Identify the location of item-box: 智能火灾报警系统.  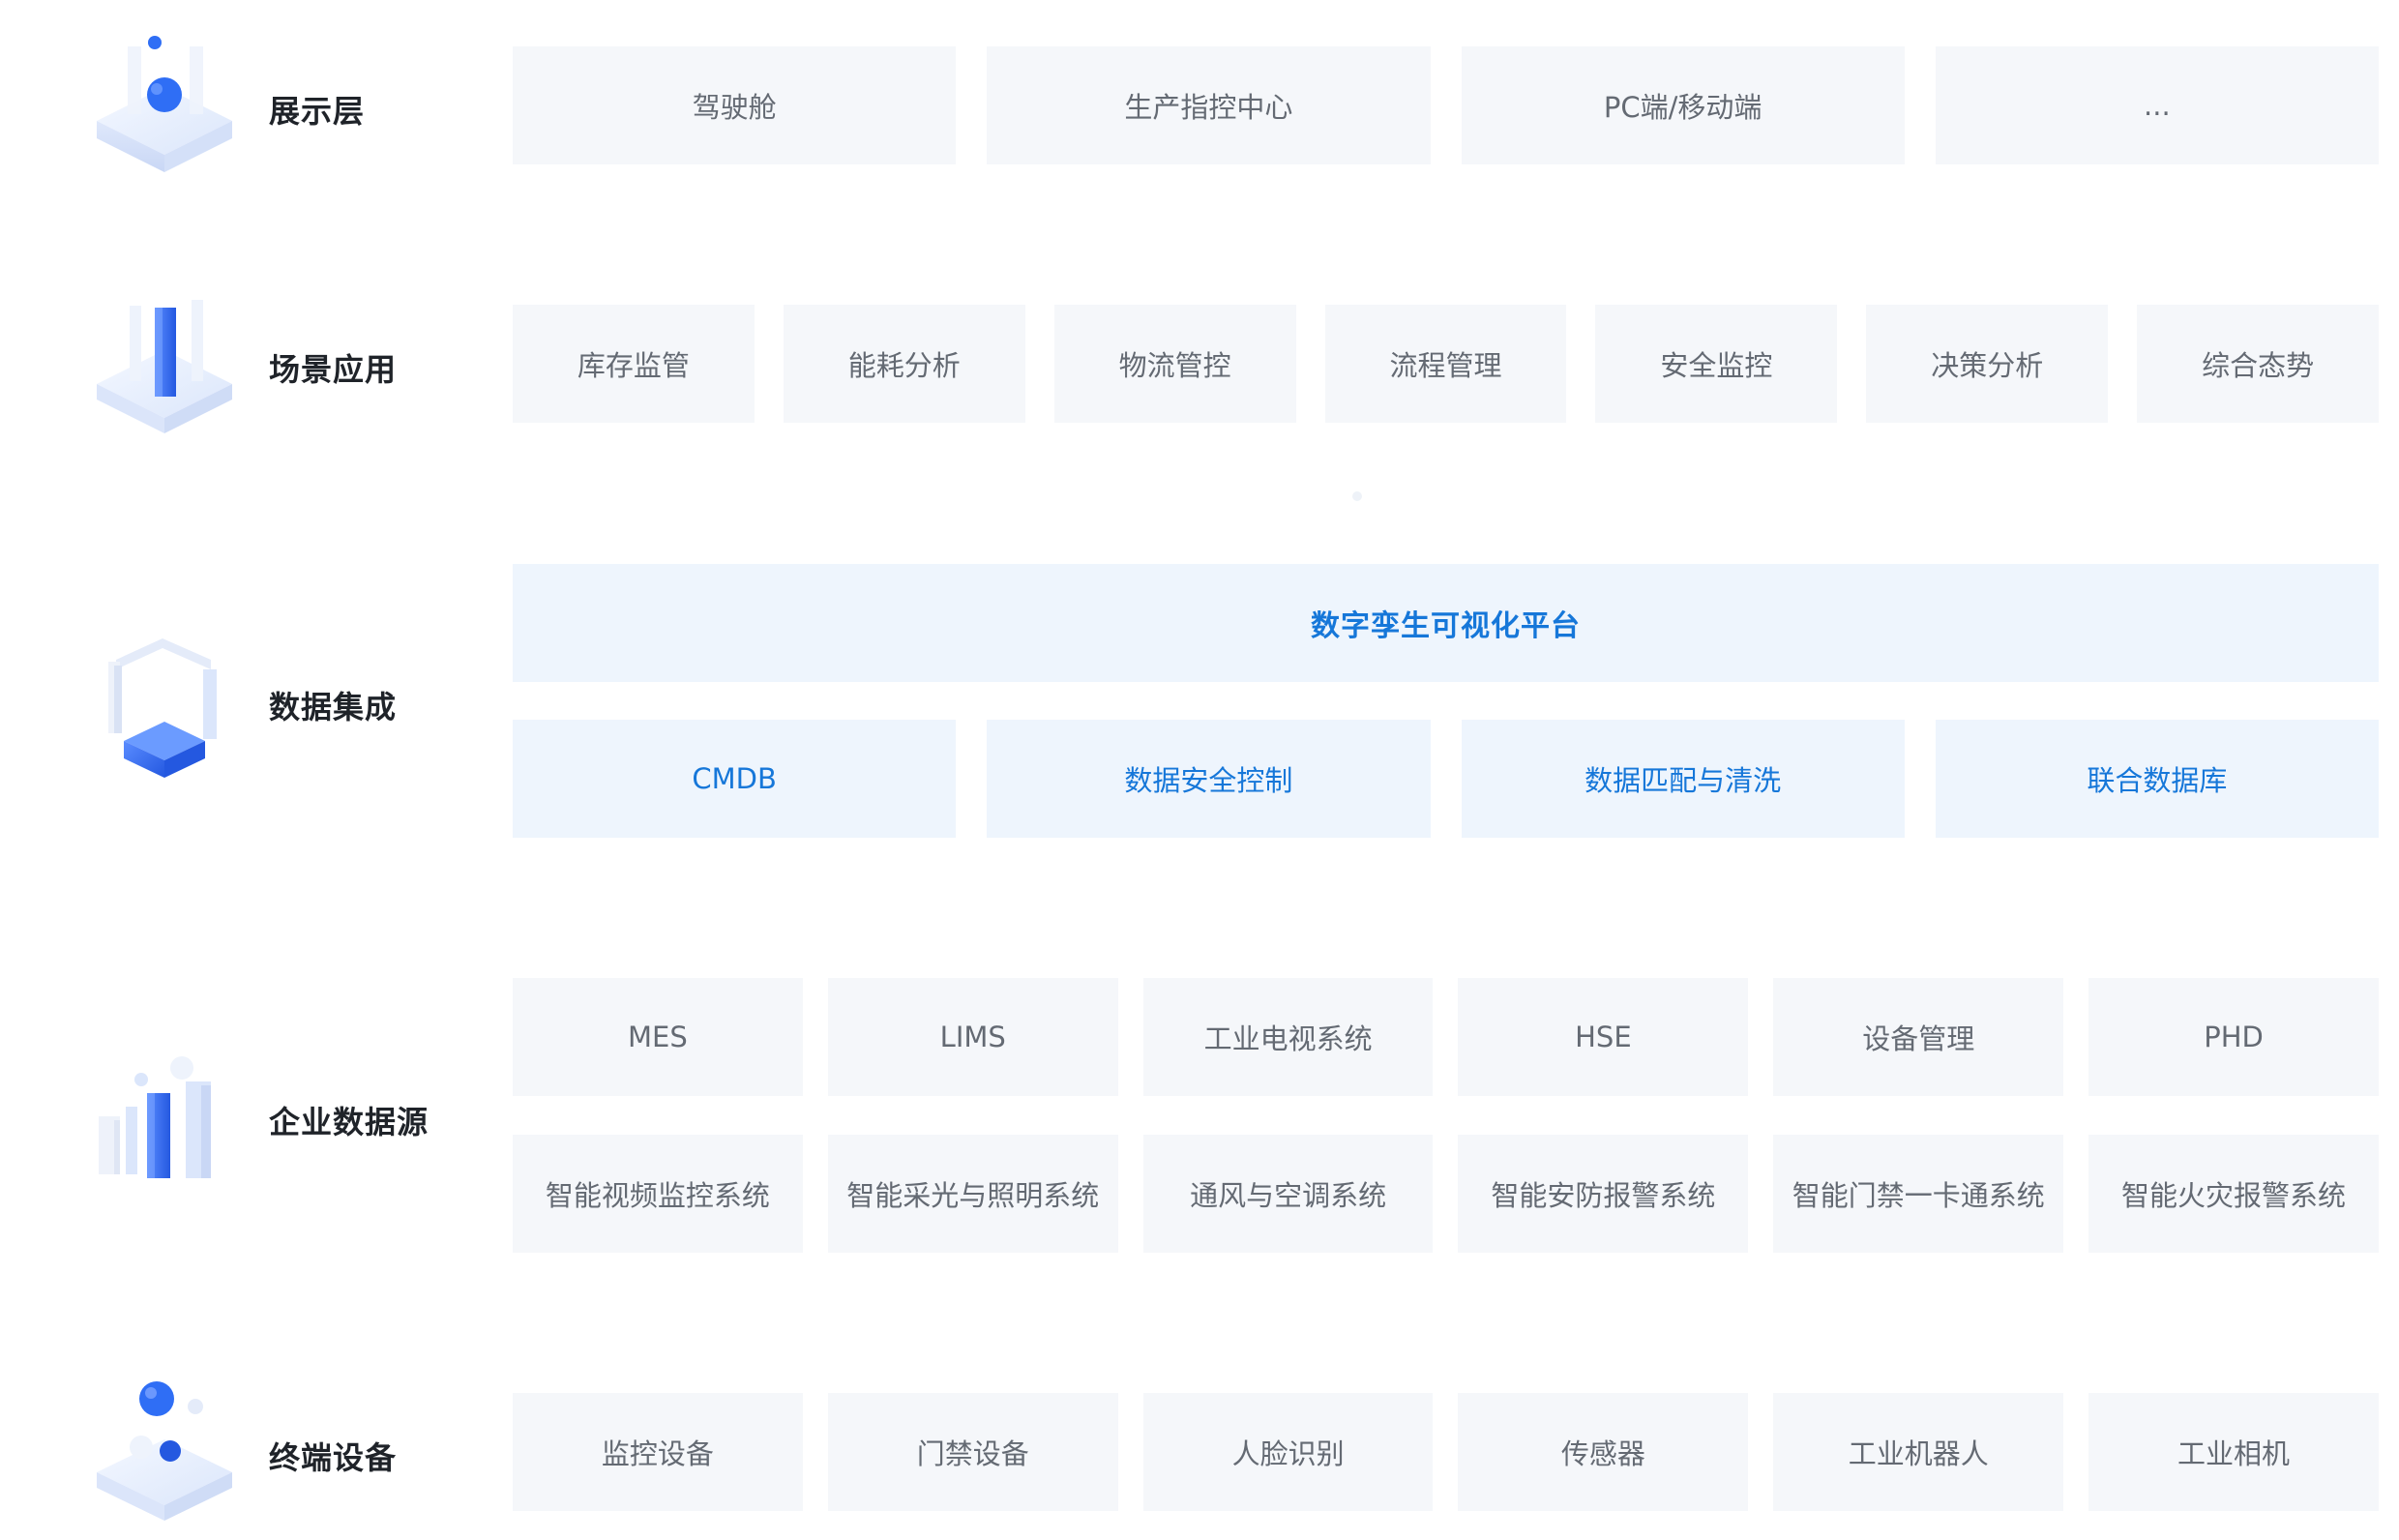
(2233, 1194).